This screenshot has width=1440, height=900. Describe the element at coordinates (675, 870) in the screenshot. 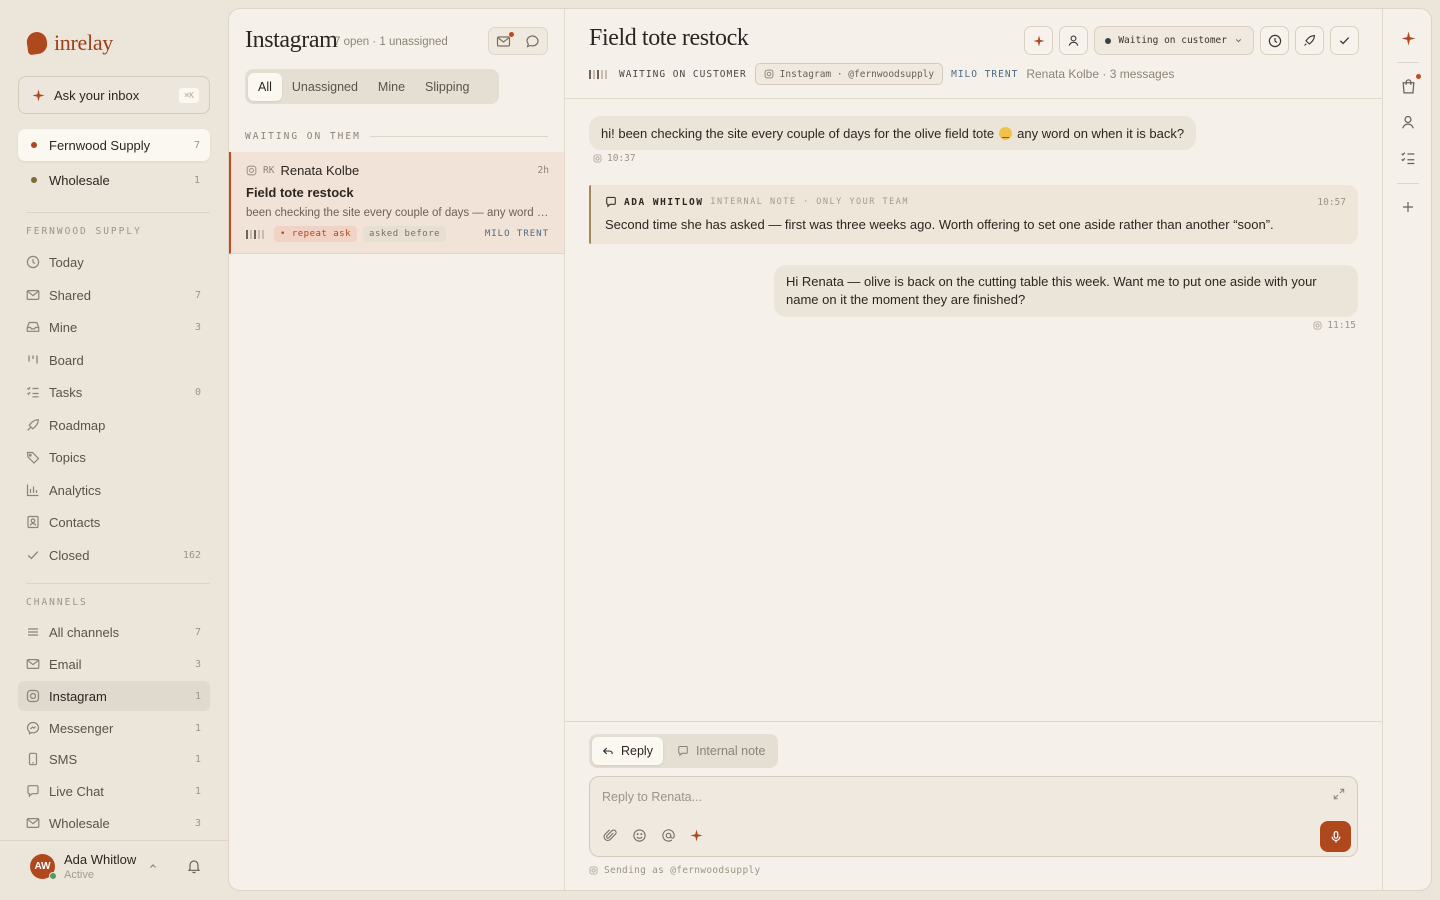

I see `sending-as: Sending as @fernwoodsupply` at that location.